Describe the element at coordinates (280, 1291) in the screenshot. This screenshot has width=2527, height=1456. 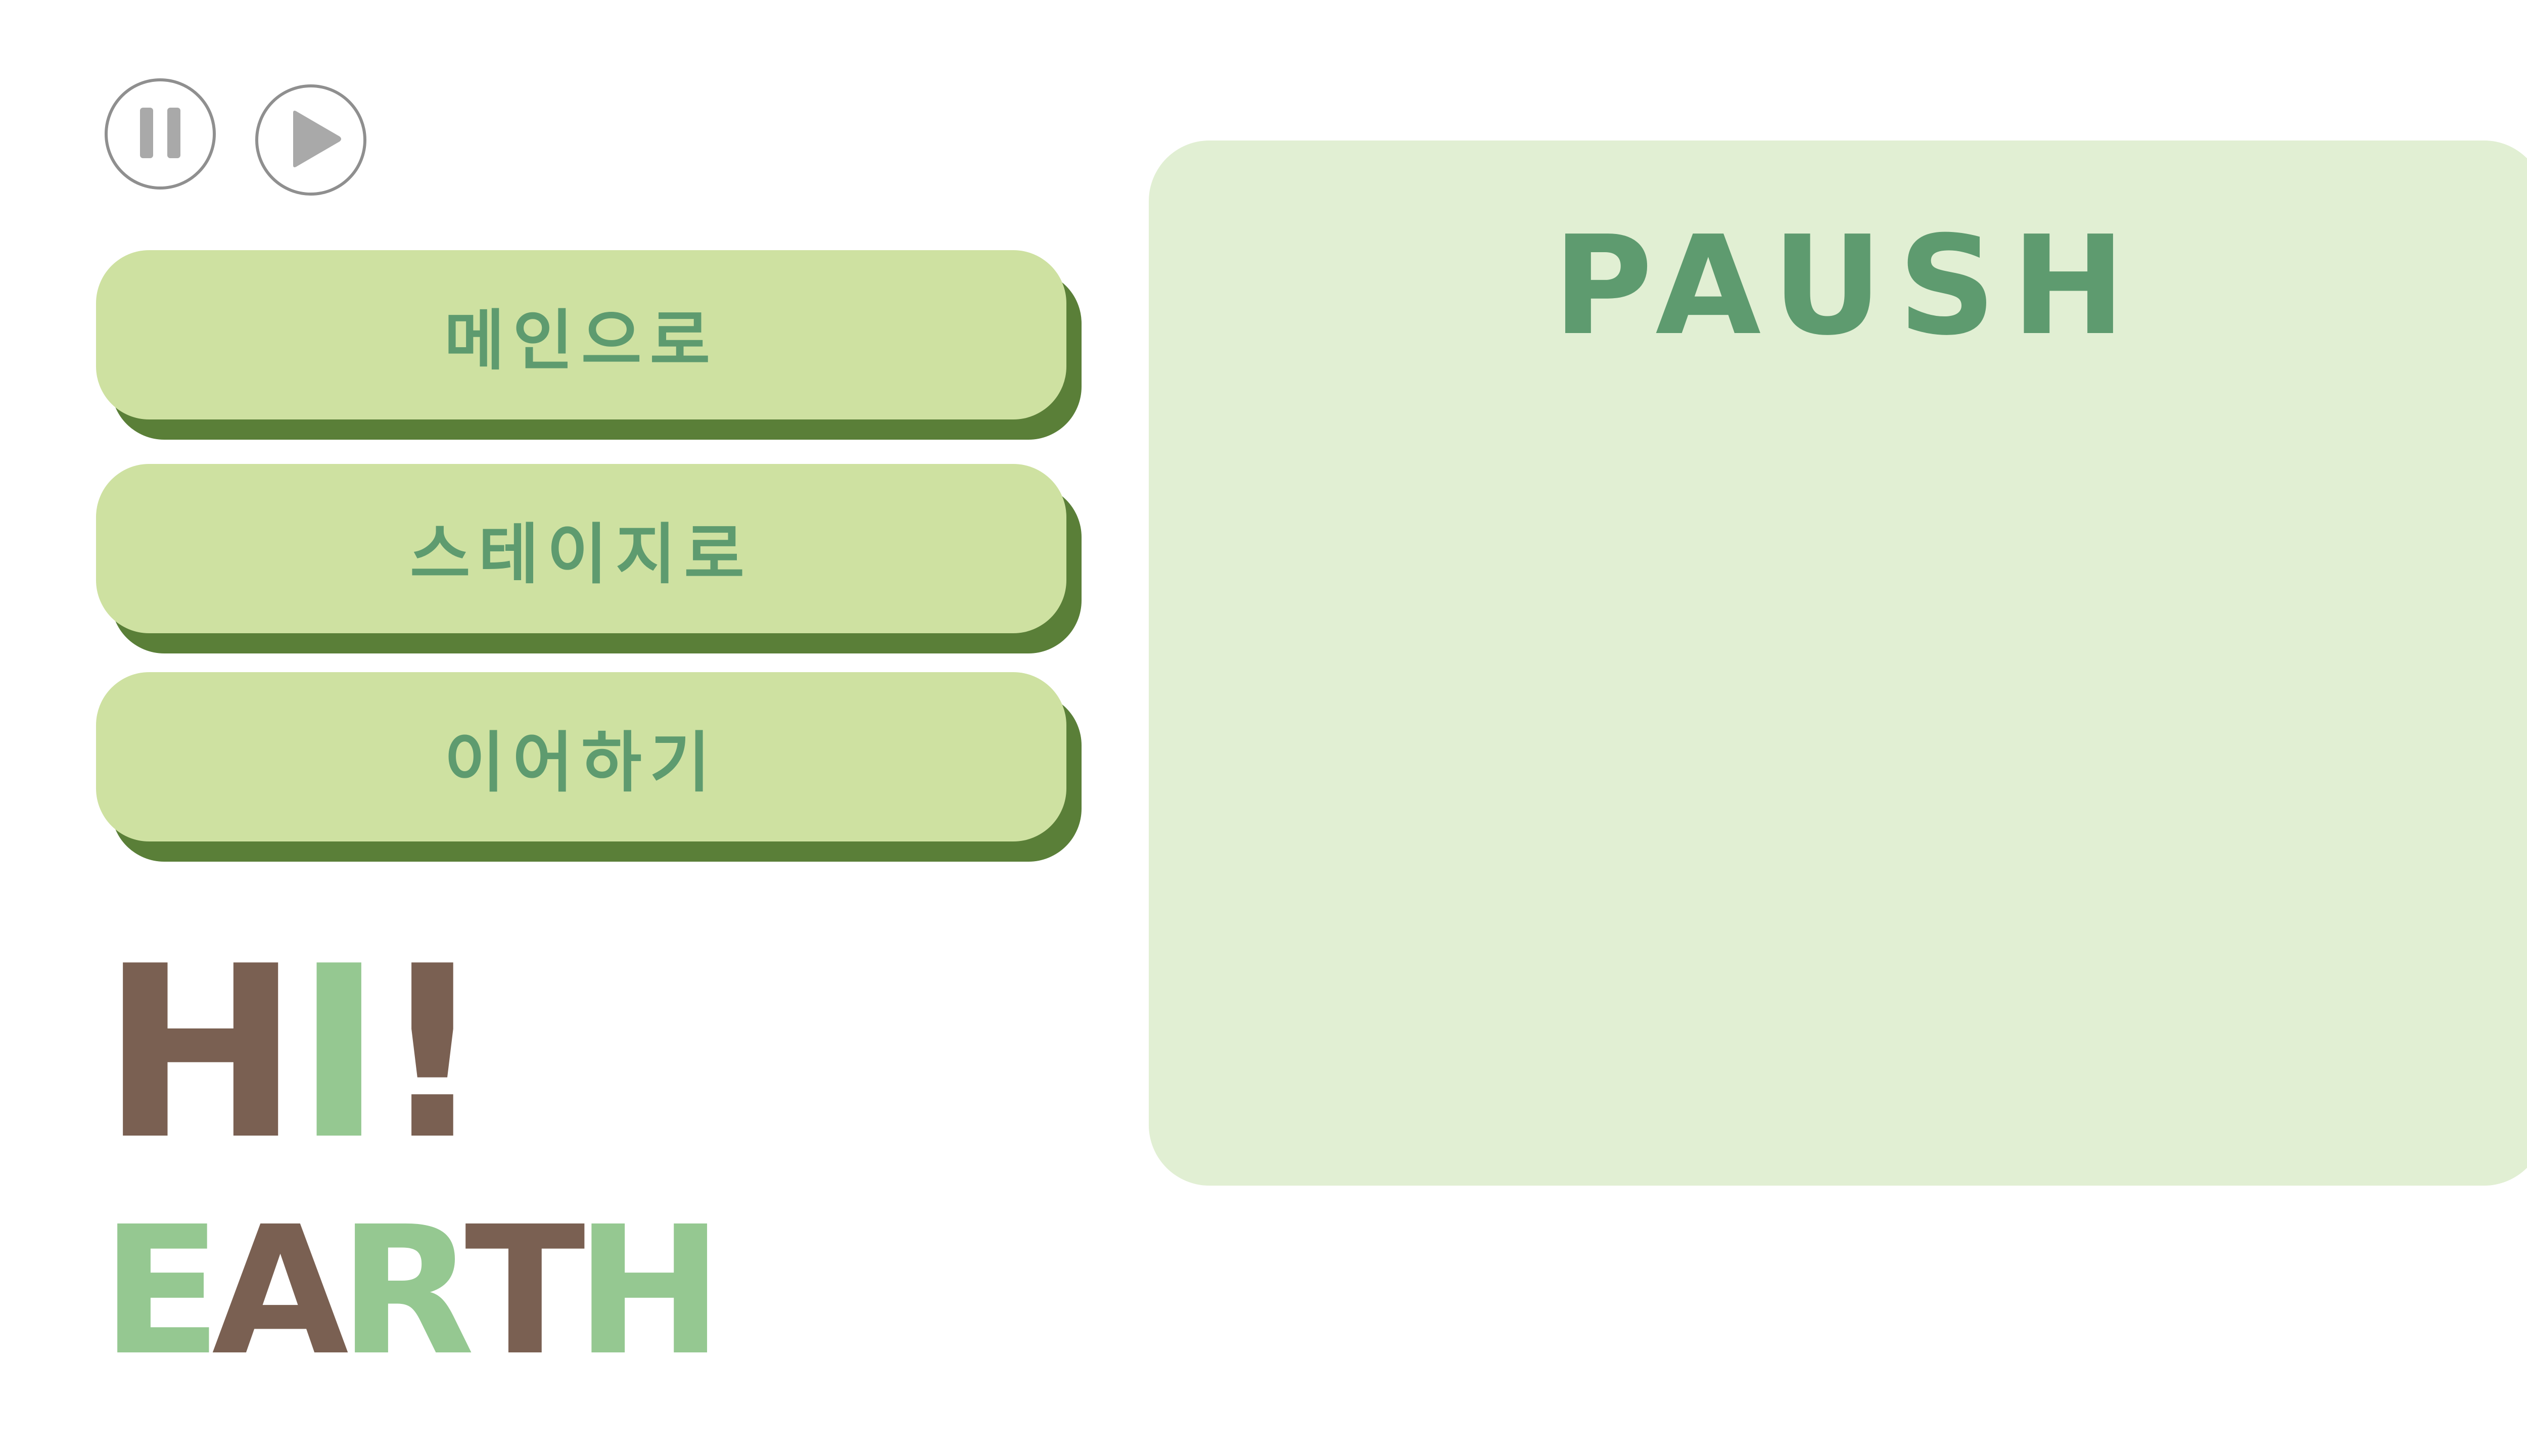
I see `logo-letter-a: A` at that location.